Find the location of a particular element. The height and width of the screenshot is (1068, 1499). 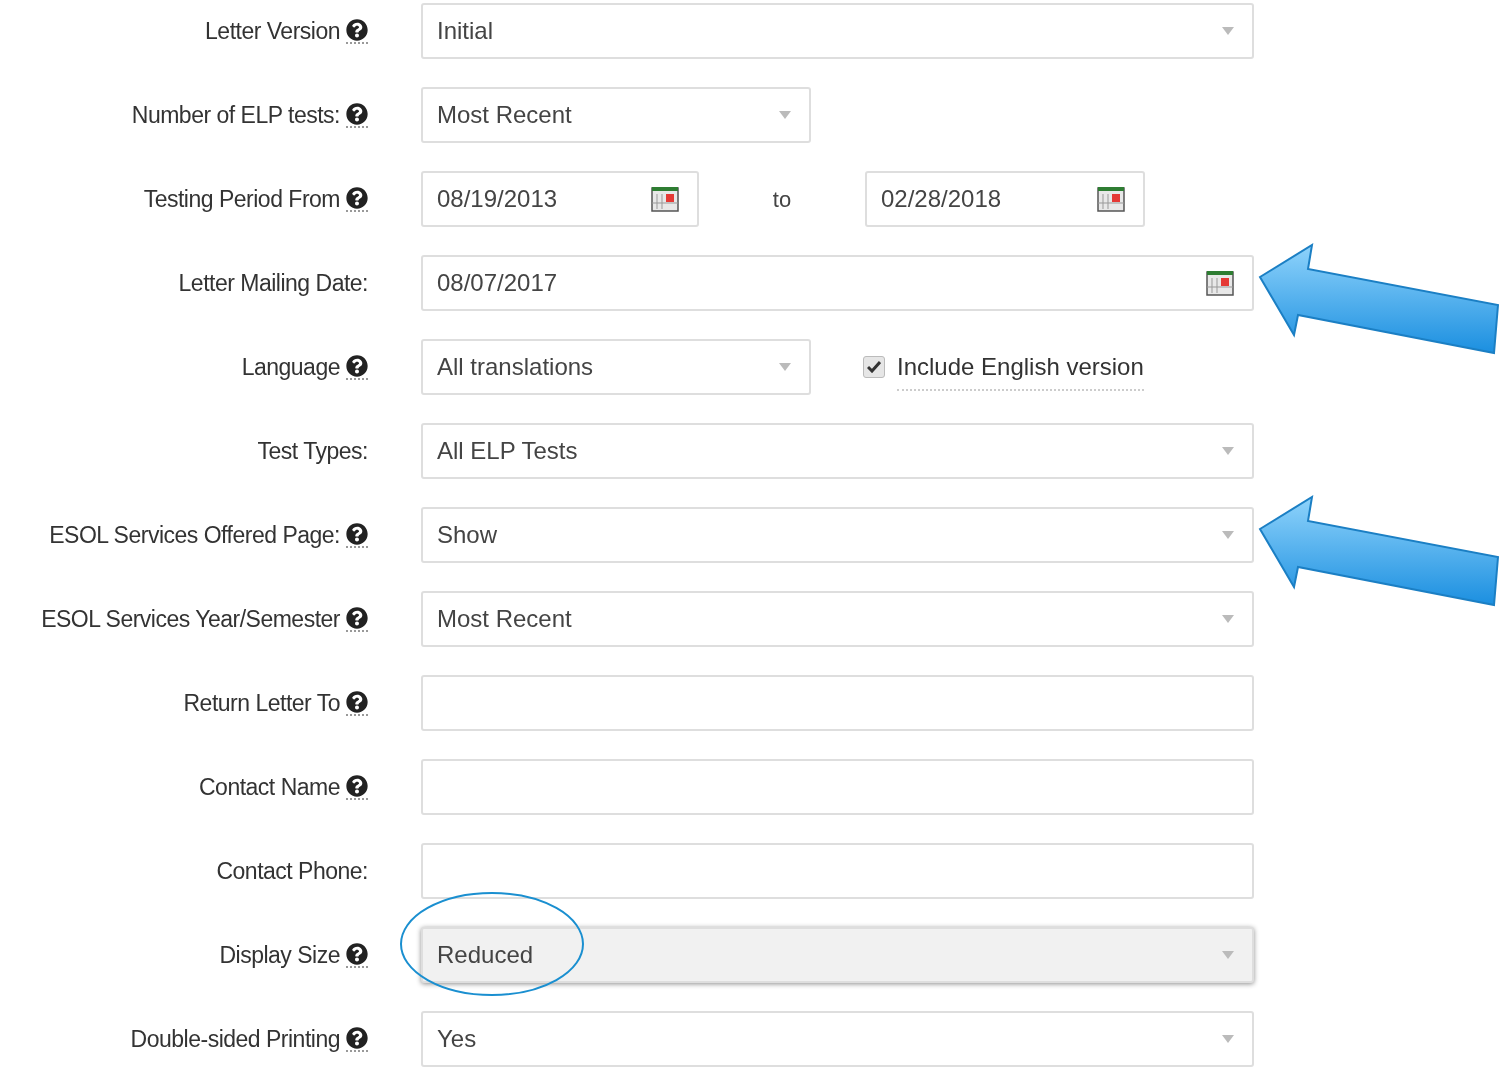

checkmark-icon is located at coordinates (874, 367).